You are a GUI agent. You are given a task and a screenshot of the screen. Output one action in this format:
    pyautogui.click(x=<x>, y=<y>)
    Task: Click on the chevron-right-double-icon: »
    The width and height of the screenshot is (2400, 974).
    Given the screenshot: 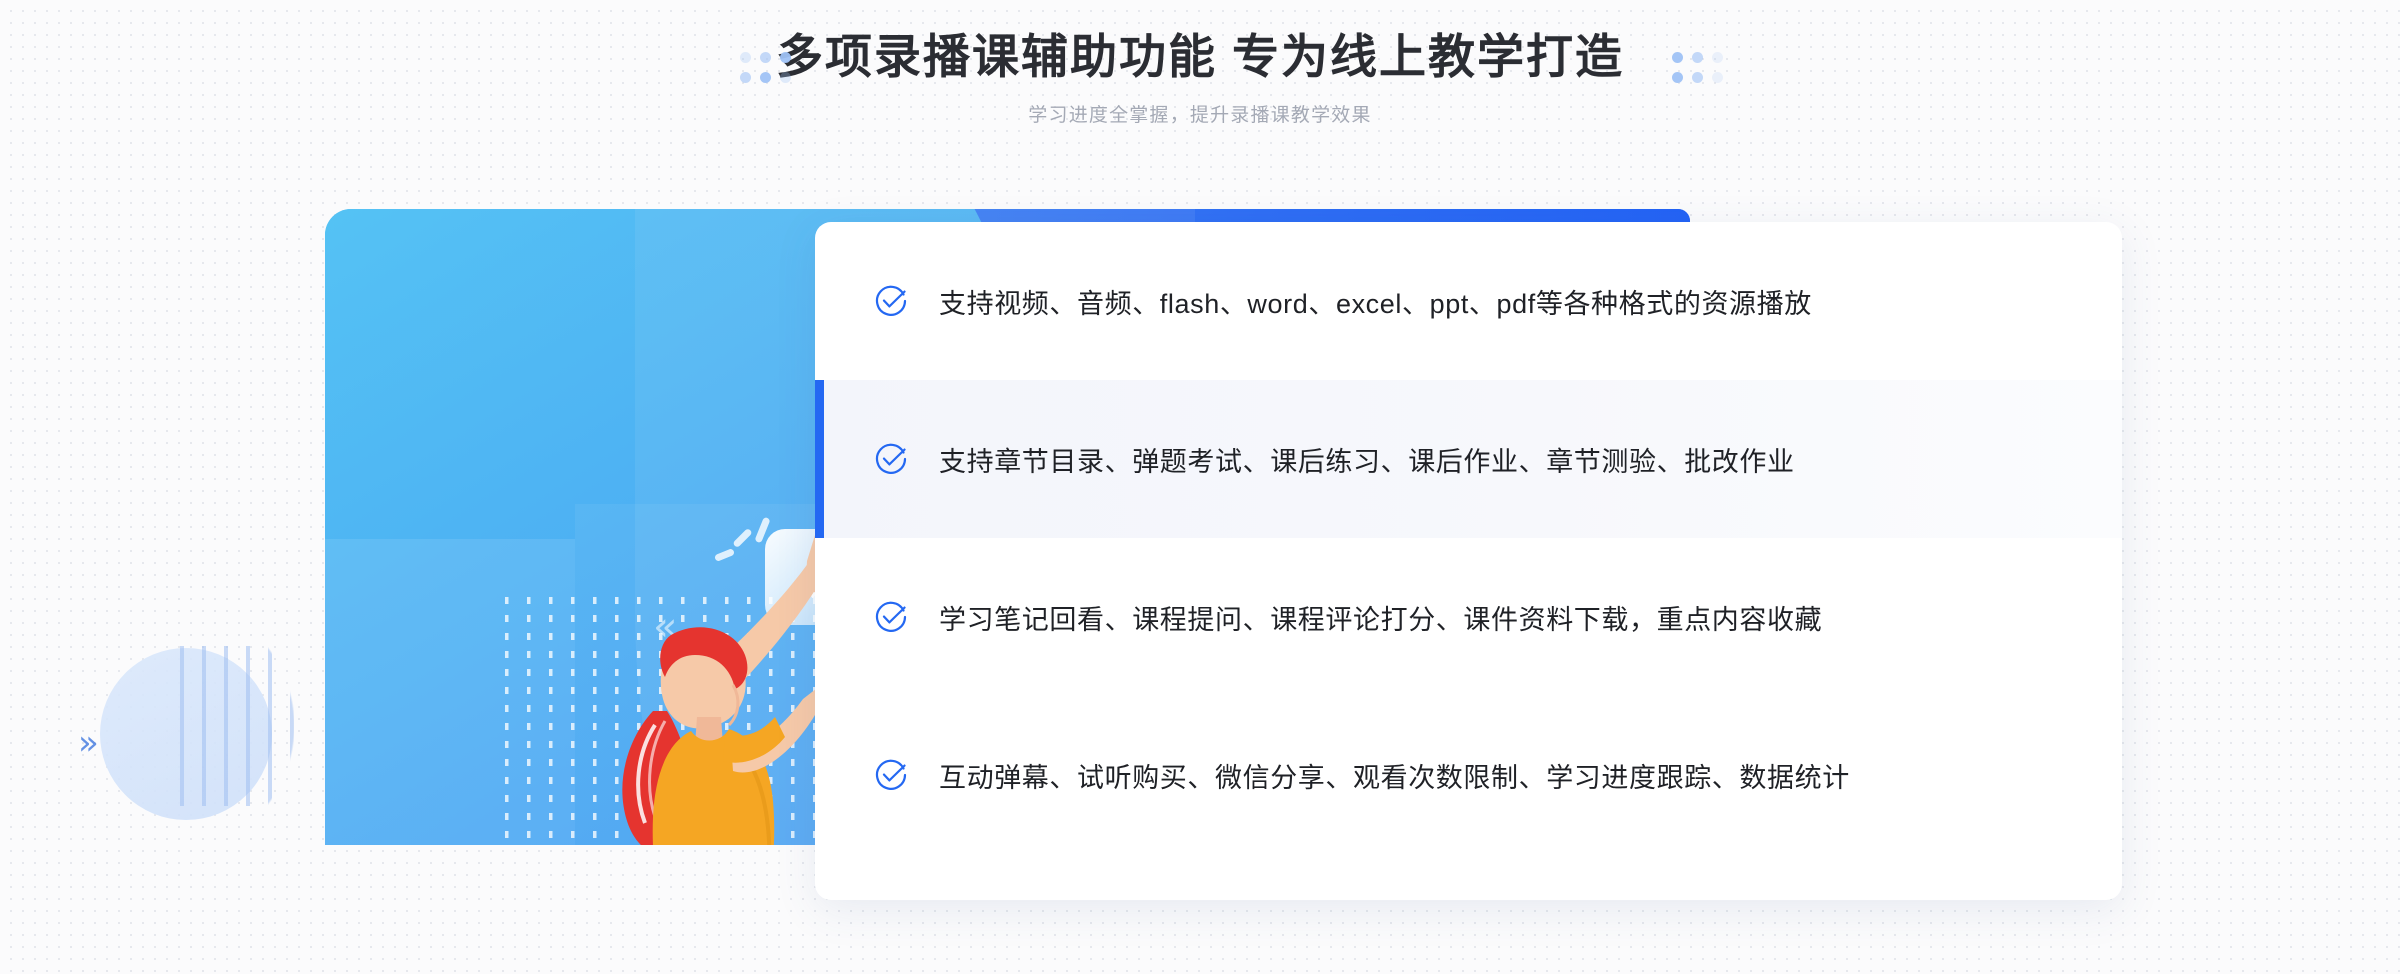 What is the action you would take?
    pyautogui.click(x=88, y=743)
    